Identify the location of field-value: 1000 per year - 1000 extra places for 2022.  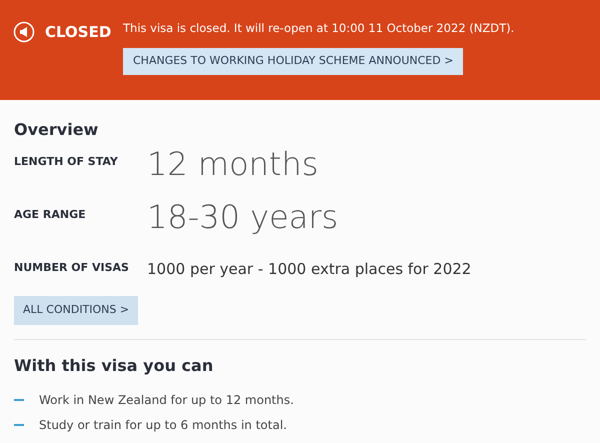
(309, 269).